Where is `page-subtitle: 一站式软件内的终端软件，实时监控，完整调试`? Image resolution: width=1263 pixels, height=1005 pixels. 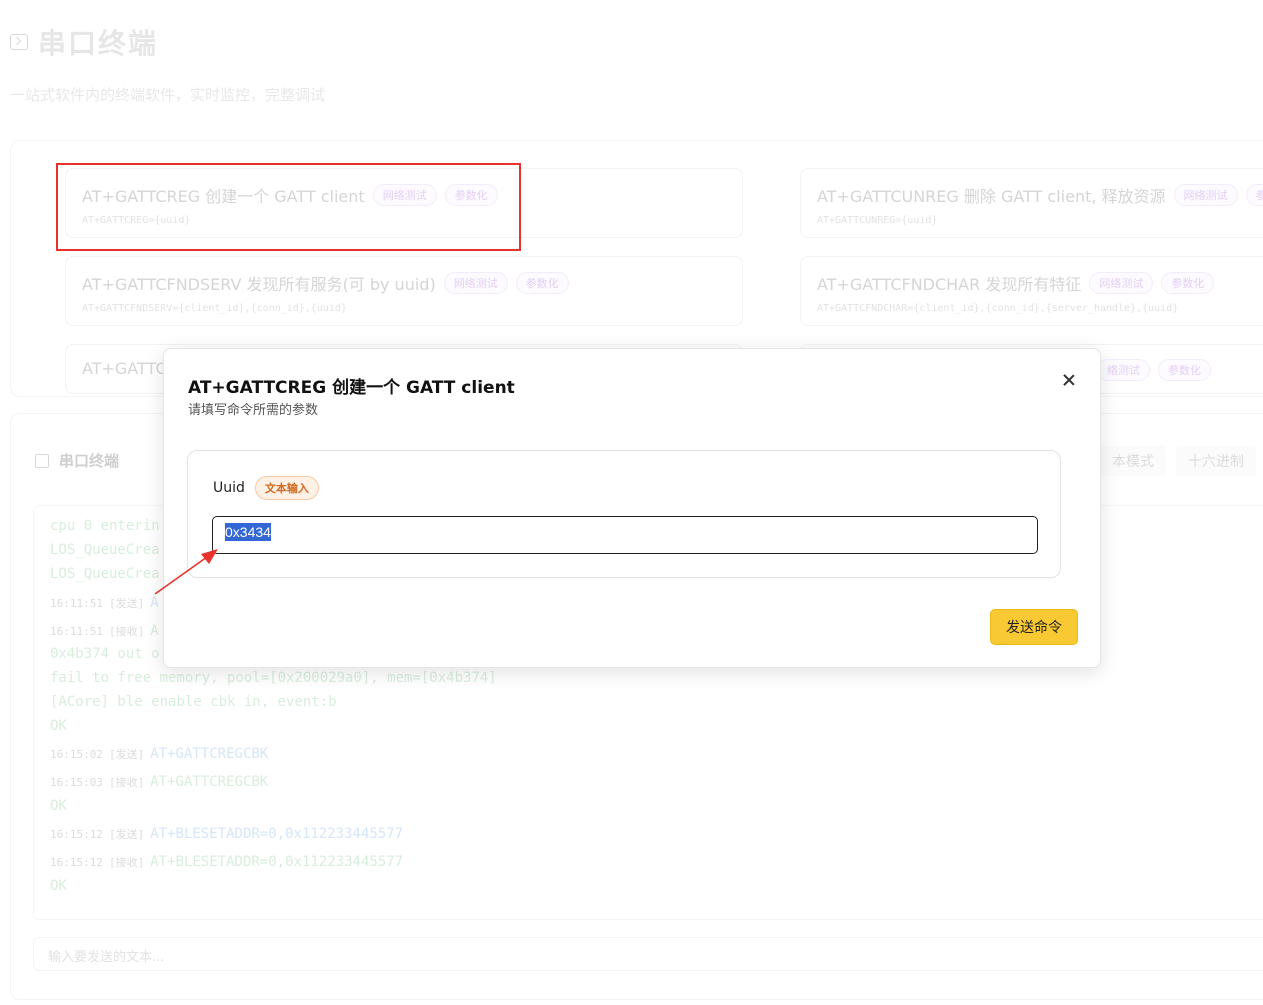
page-subtitle: 一站式软件内的终端软件，实时监控，完整调试 is located at coordinates (168, 95).